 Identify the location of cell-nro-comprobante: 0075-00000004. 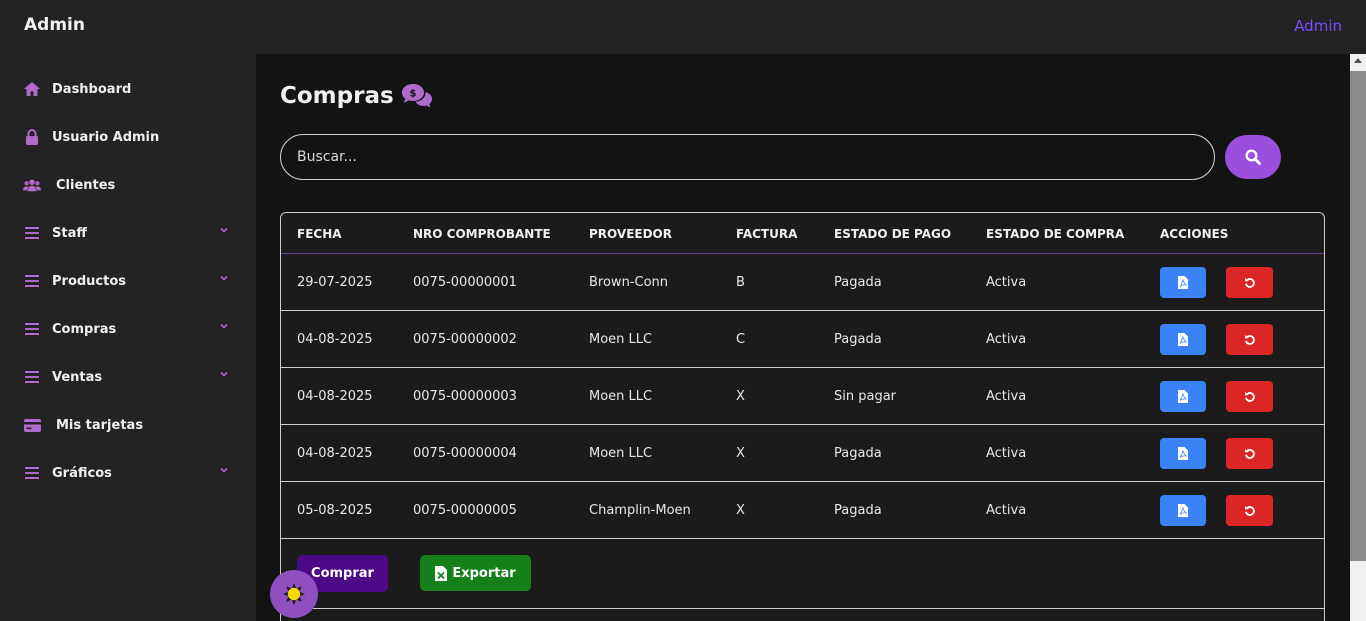
(465, 453).